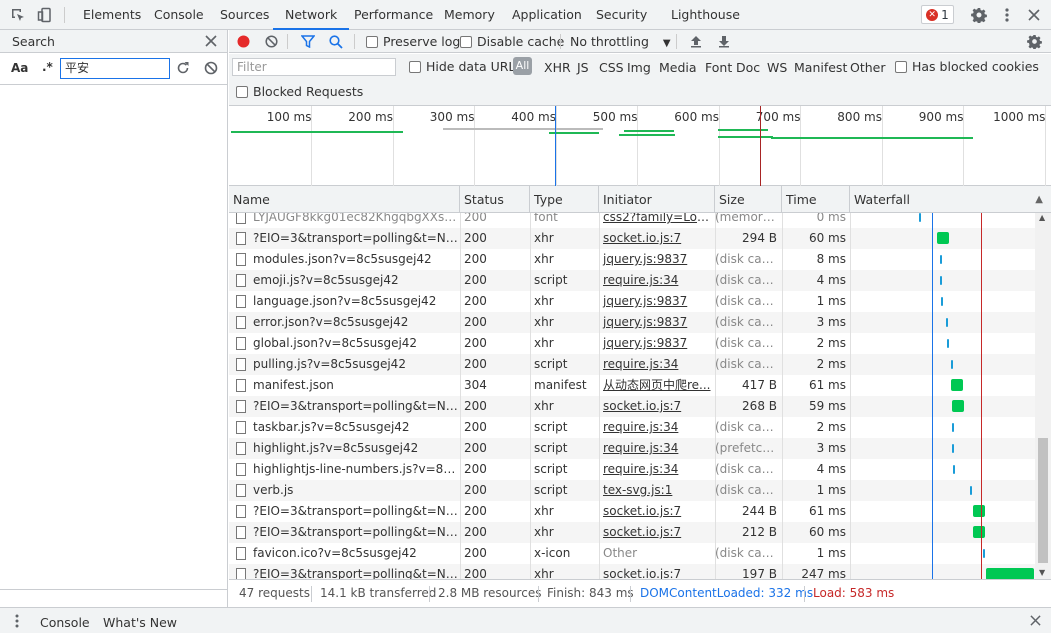  What do you see at coordinates (657, 199) in the screenshot?
I see `column-initiator: Initiator` at bounding box center [657, 199].